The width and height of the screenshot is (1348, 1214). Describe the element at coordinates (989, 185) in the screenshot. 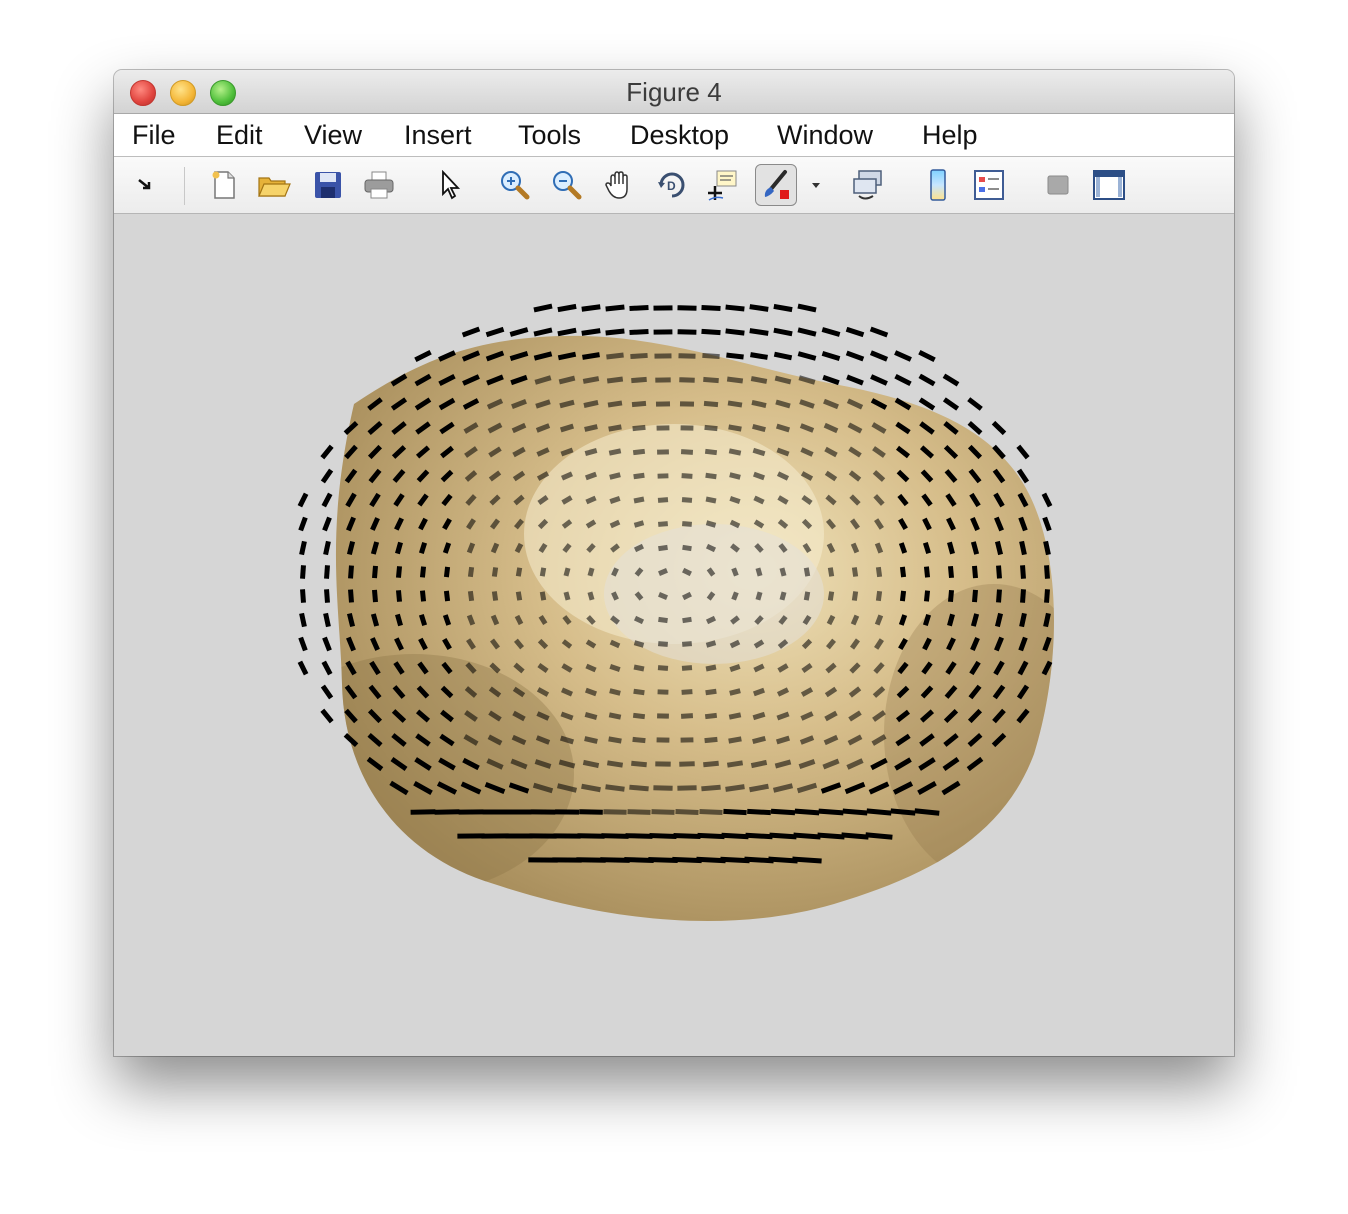

I see `legend-icon` at that location.